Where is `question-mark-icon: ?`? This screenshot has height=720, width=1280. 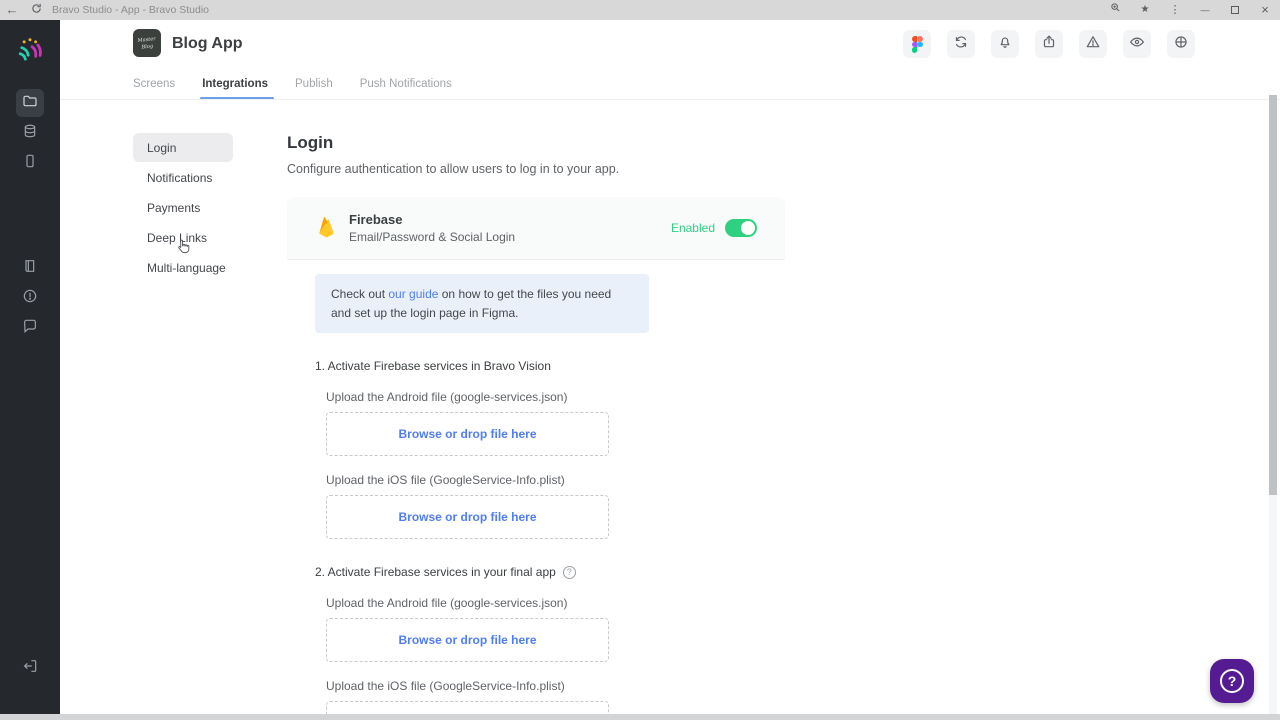 question-mark-icon: ? is located at coordinates (1232, 681).